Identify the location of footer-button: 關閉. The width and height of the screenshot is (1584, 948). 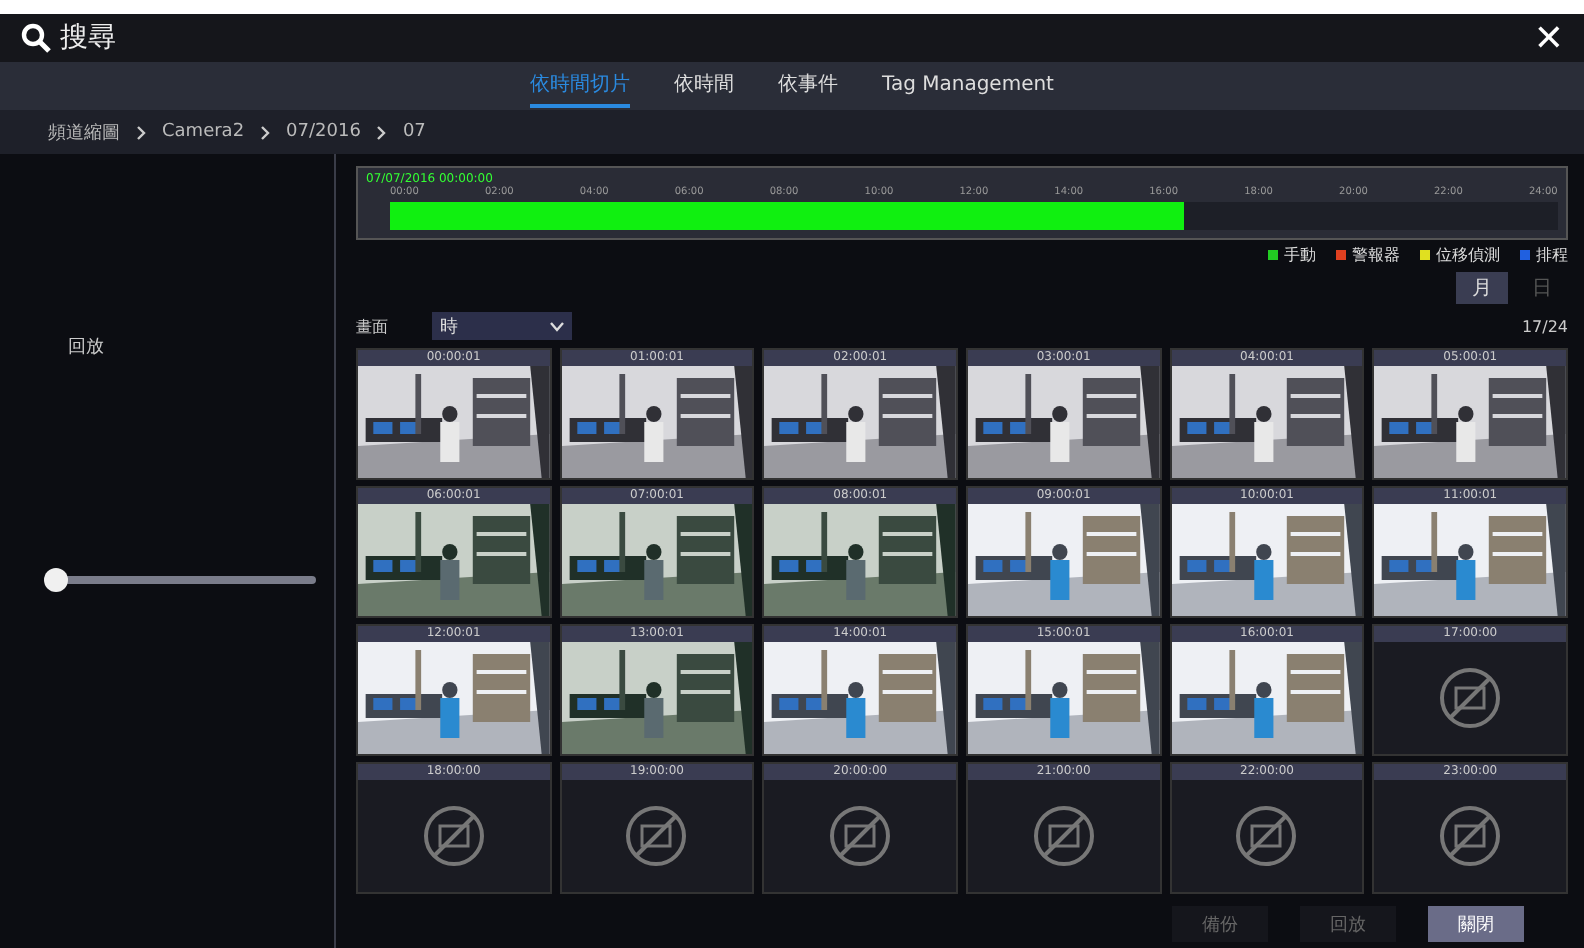
(1476, 924).